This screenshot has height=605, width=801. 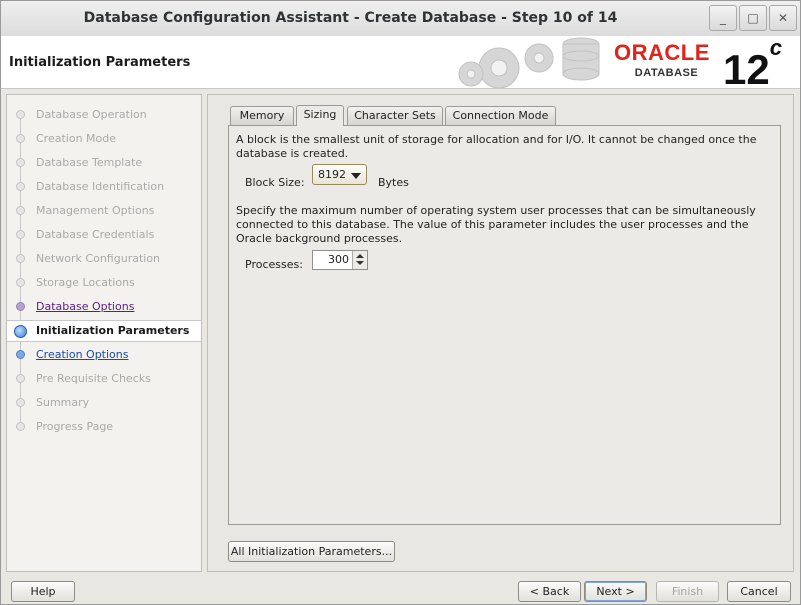 I want to click on version-suffix: c, so click(x=775, y=48).